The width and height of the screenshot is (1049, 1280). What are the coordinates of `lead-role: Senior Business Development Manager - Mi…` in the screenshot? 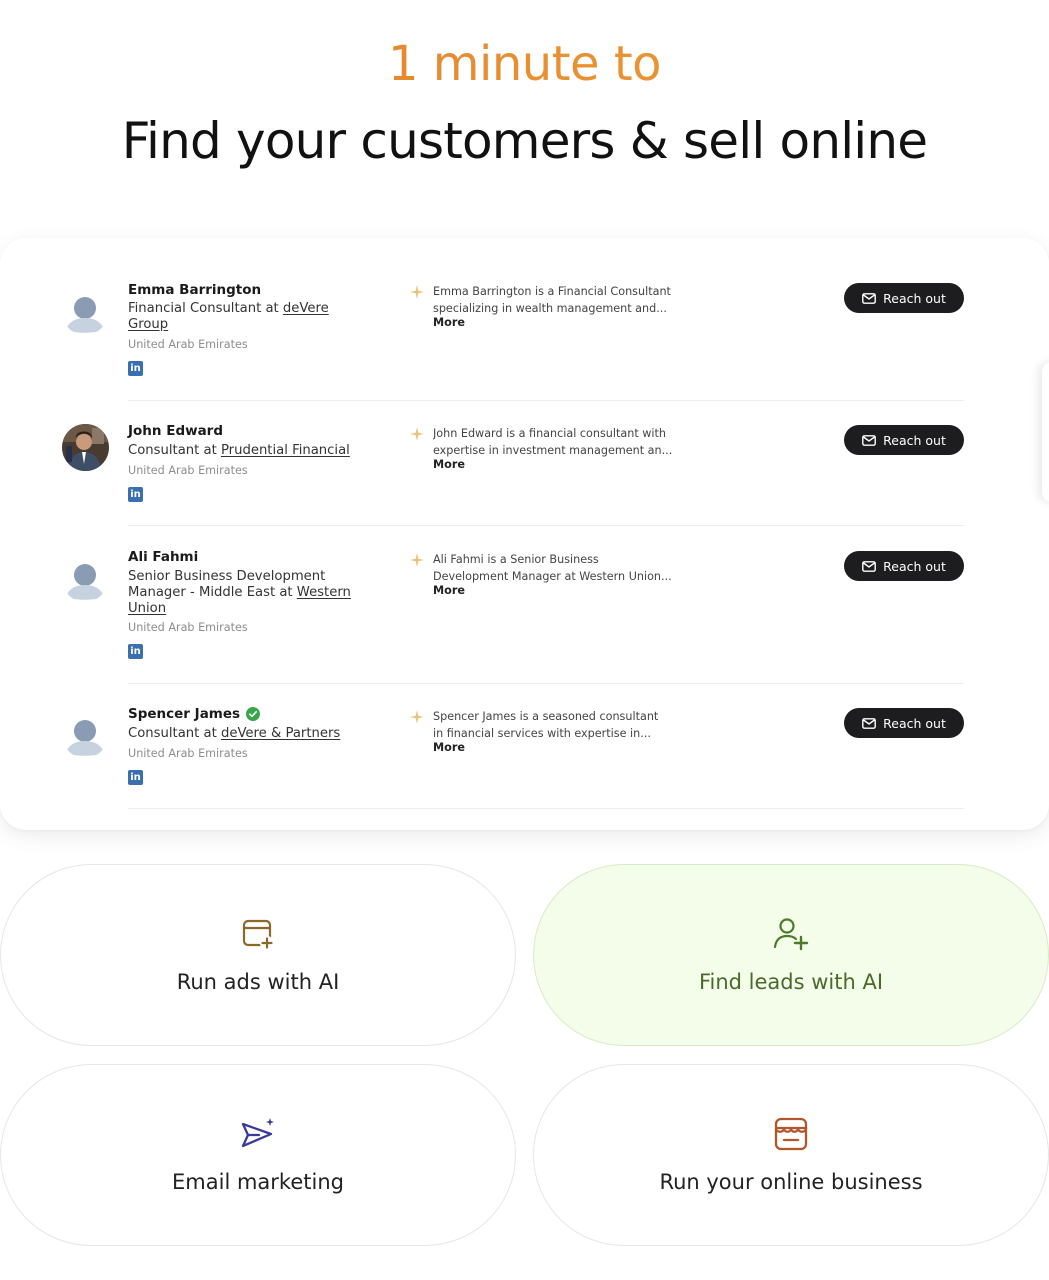 It's located at (227, 584).